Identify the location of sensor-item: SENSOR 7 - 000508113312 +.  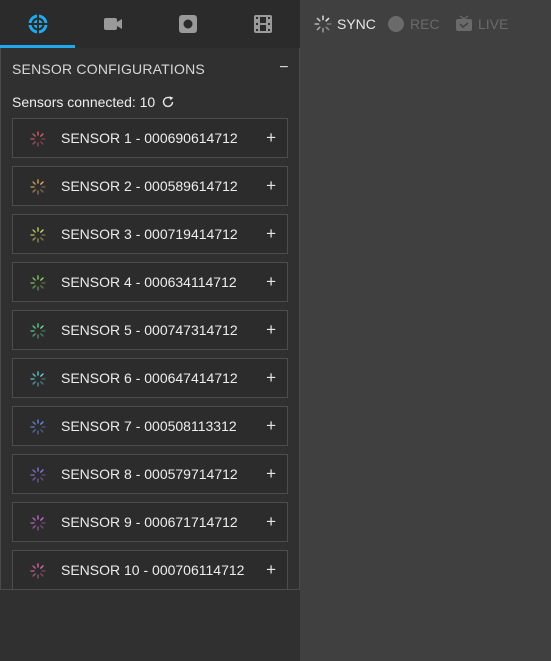
(150, 426).